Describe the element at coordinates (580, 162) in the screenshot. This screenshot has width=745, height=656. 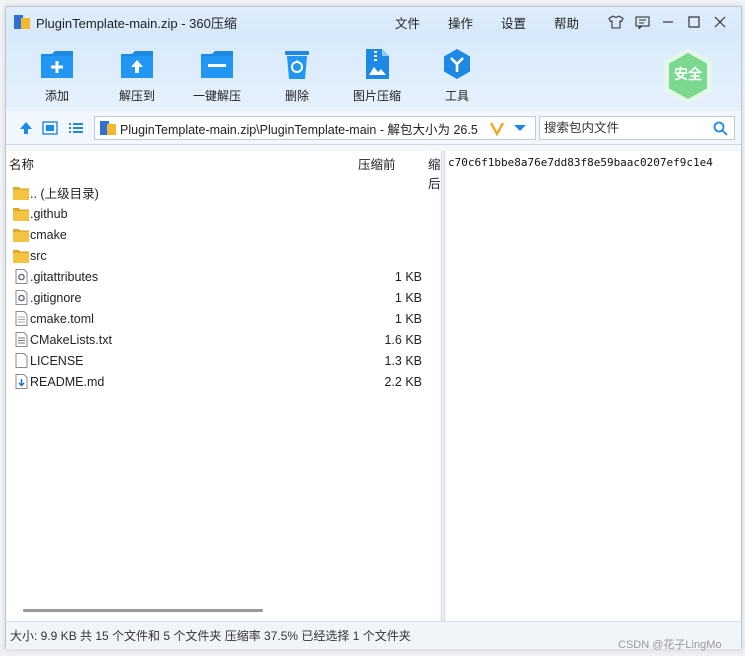
I see `archive-comment: c70c6f1bbe8a76e7dd83f8e59baac0207ef9c1e4` at that location.